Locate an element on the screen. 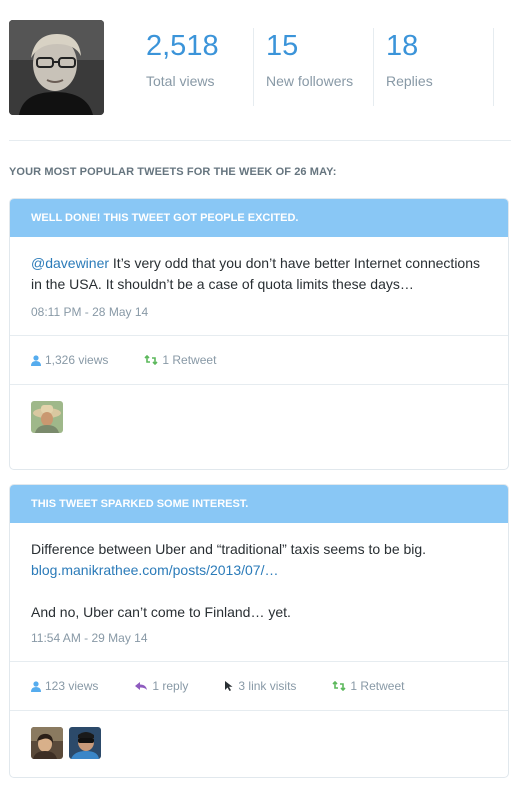 The width and height of the screenshot is (520, 785). reply-icon is located at coordinates (141, 686).